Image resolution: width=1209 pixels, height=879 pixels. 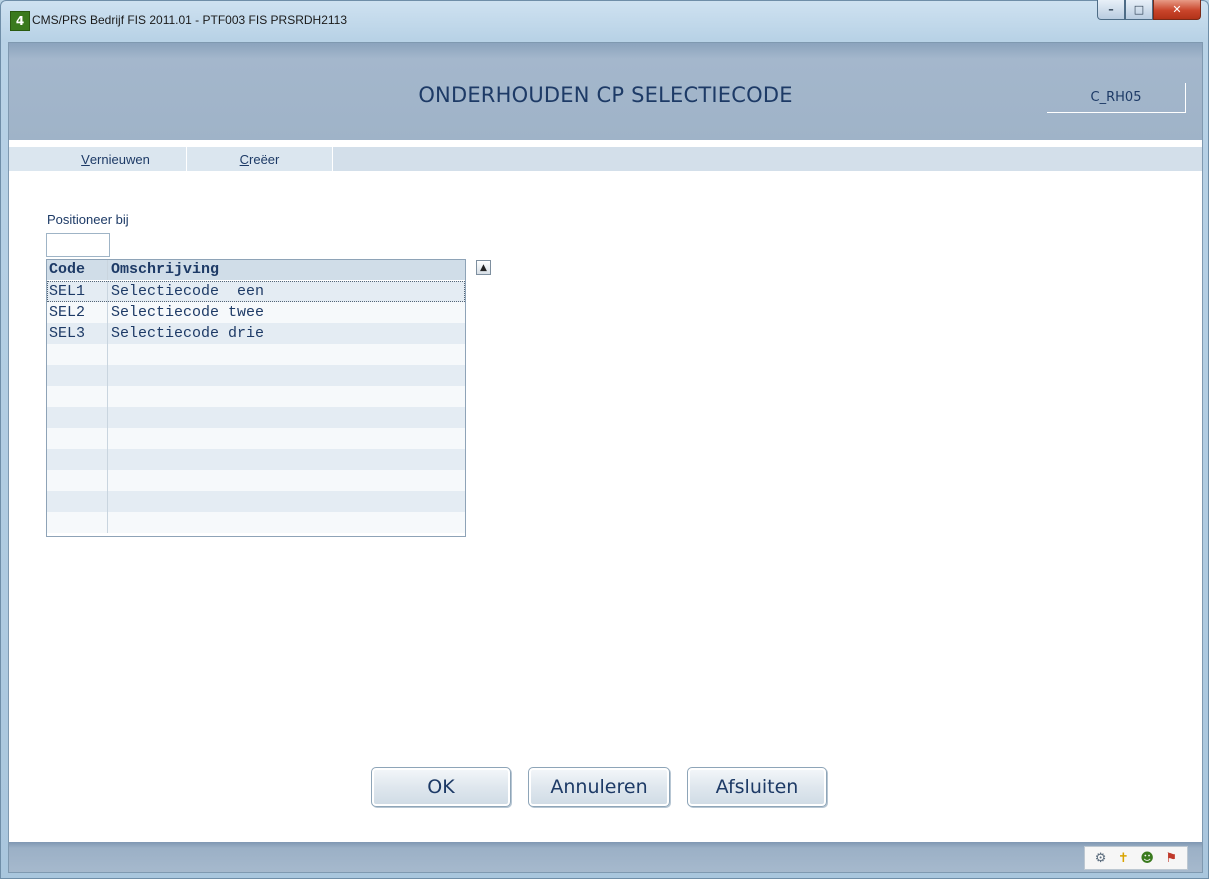 What do you see at coordinates (88, 219) in the screenshot?
I see `position-label: Positioneer bij` at bounding box center [88, 219].